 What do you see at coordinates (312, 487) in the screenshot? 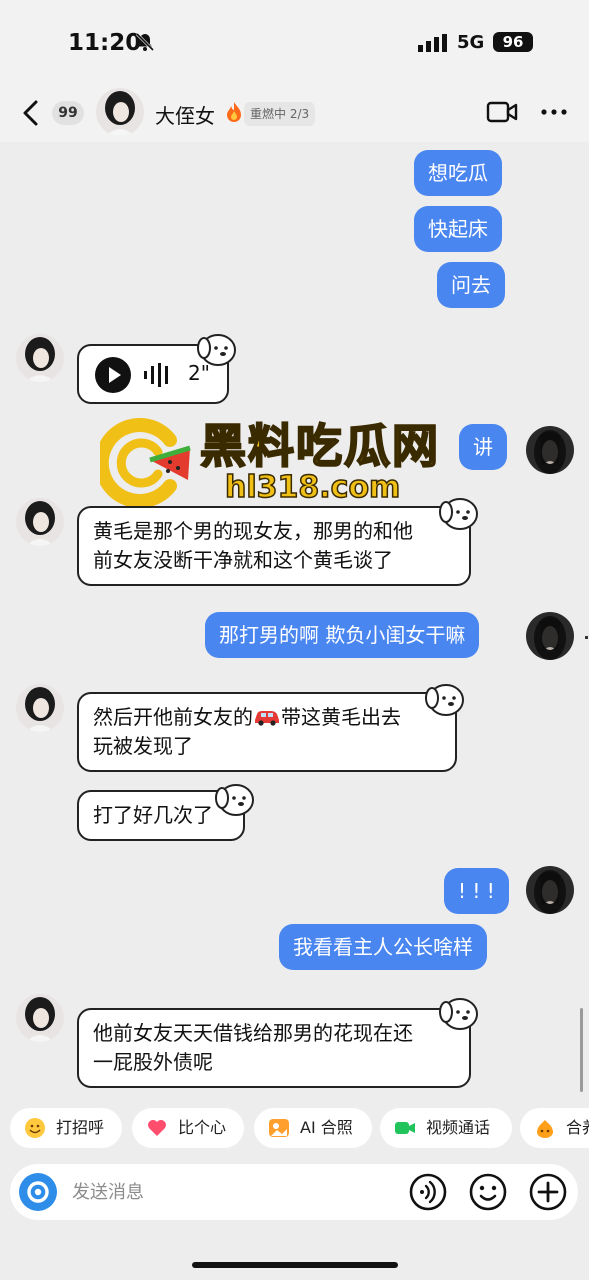
I see `watermark-url: hl318.com` at bounding box center [312, 487].